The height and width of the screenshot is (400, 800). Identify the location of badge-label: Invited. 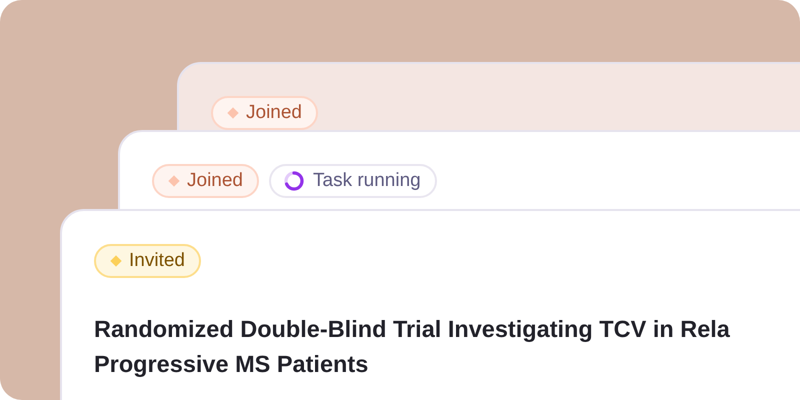
(157, 261).